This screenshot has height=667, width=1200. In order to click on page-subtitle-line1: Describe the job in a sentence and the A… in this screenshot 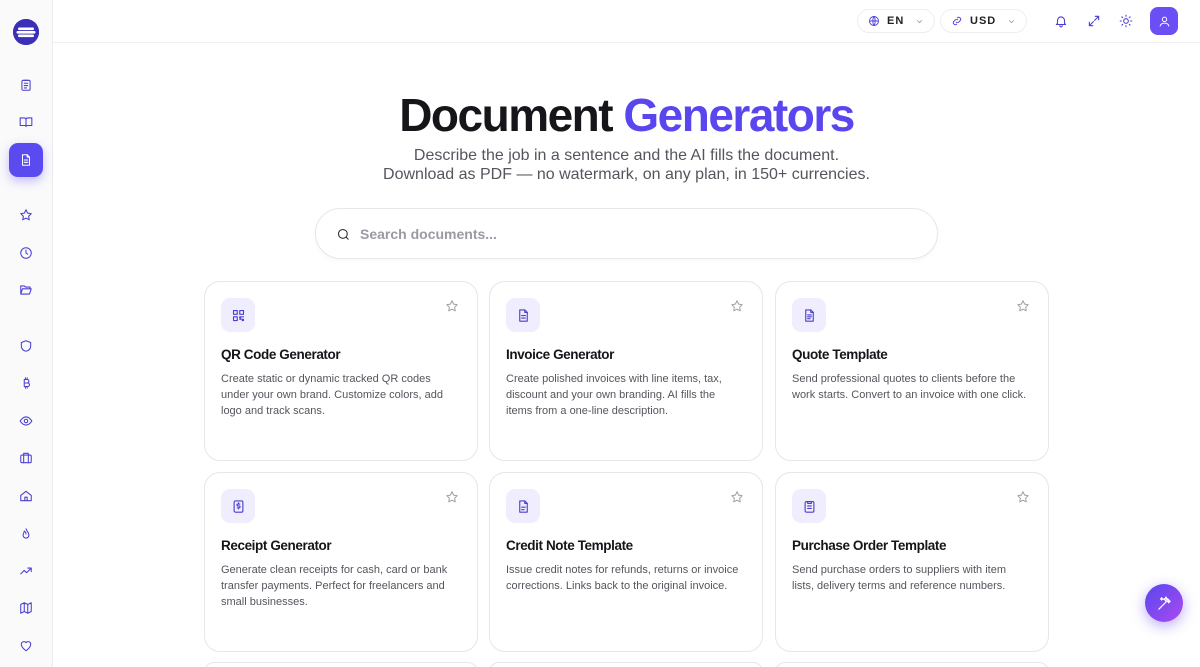, I will do `click(626, 155)`.